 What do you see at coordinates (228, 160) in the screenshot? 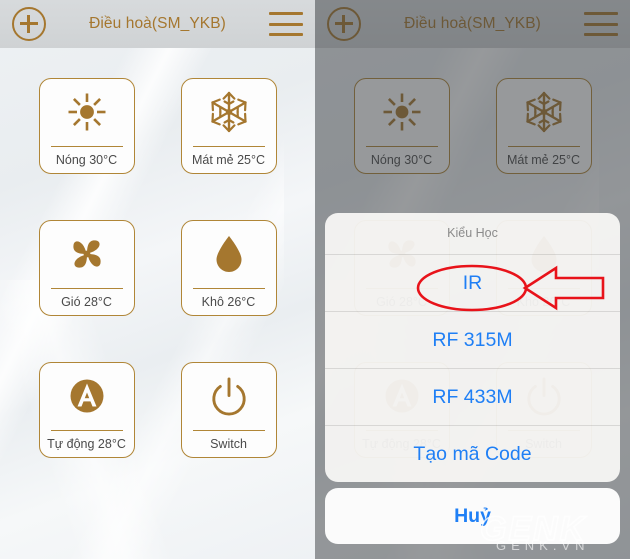
I see `mode-tile-label: Mát mẻ 25°C` at bounding box center [228, 160].